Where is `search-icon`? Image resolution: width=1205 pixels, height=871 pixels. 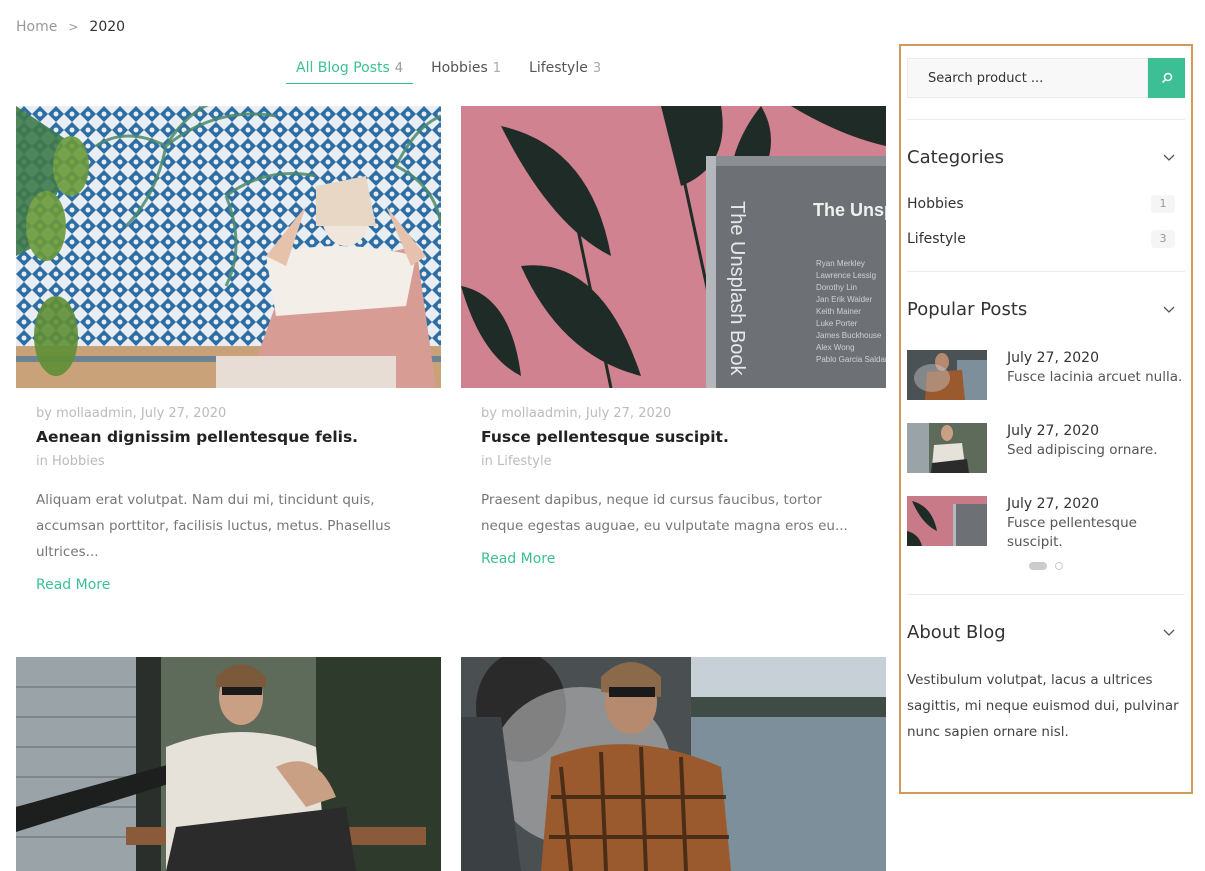 search-icon is located at coordinates (1166, 78).